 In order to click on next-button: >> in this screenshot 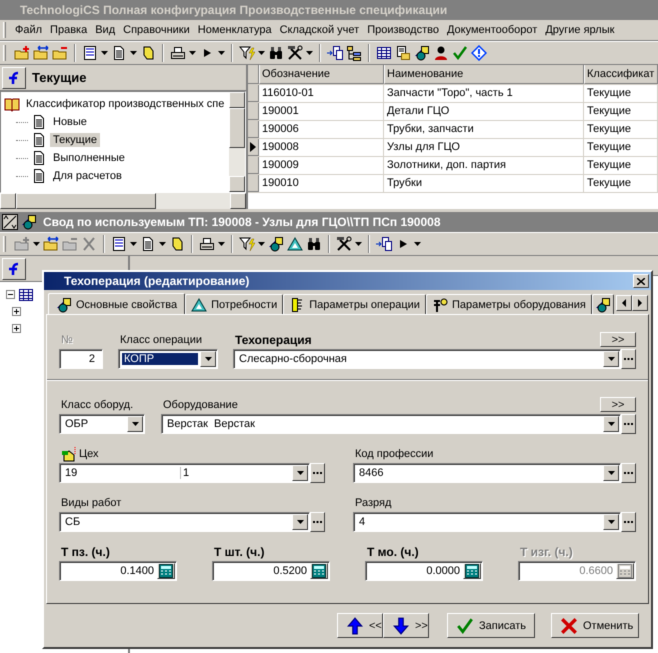, I will do `click(406, 625)`.